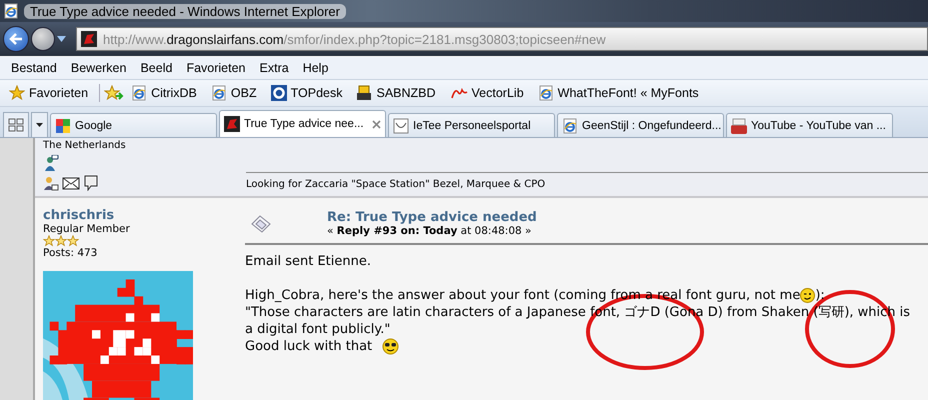 The height and width of the screenshot is (400, 928). I want to click on post-subject: Re: True Type advice needed, so click(432, 217).